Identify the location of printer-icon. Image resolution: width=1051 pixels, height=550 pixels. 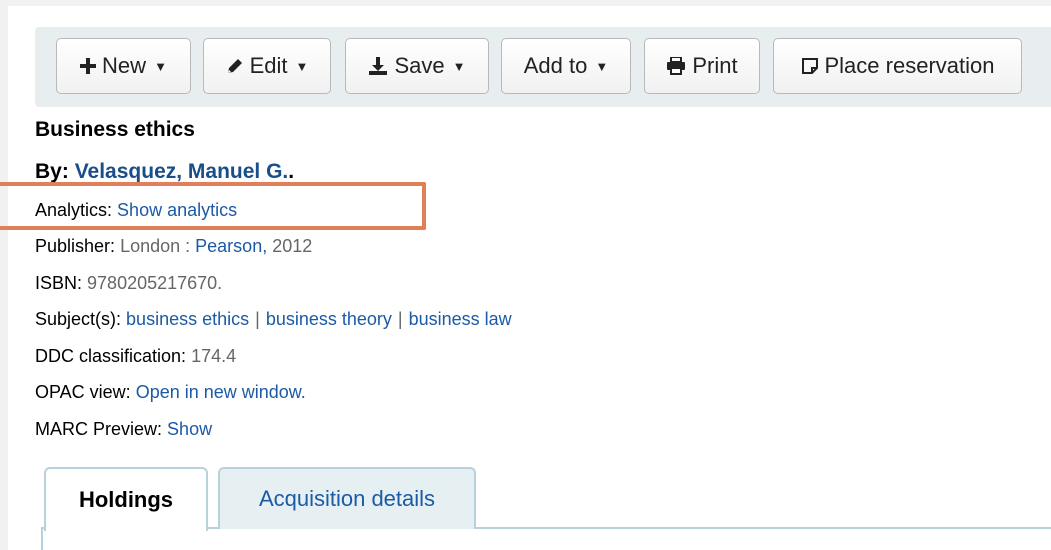
(676, 66).